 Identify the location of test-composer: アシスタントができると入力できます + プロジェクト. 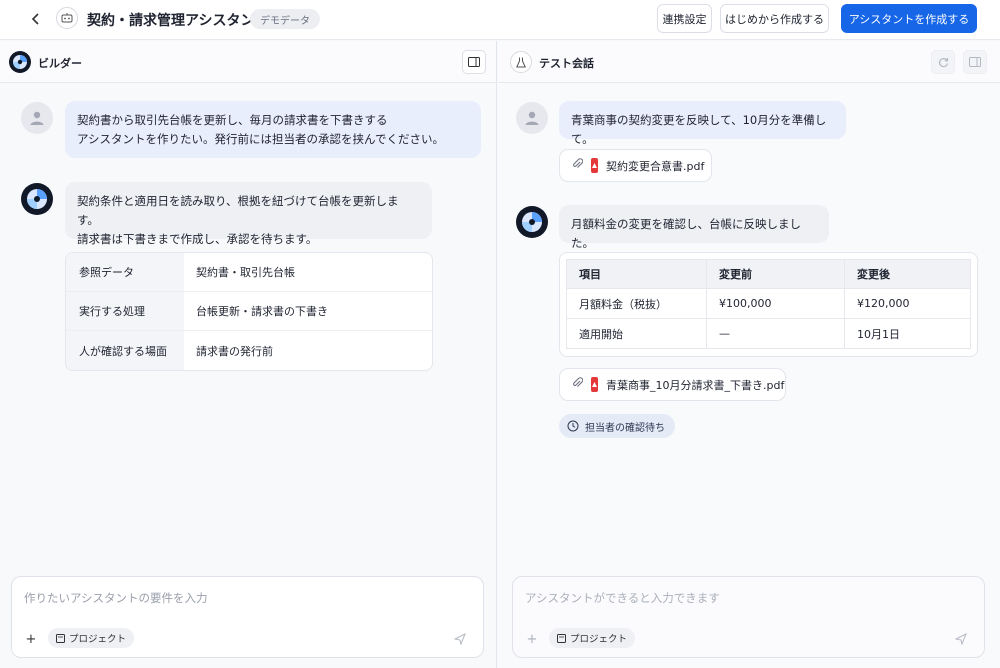
(748, 617).